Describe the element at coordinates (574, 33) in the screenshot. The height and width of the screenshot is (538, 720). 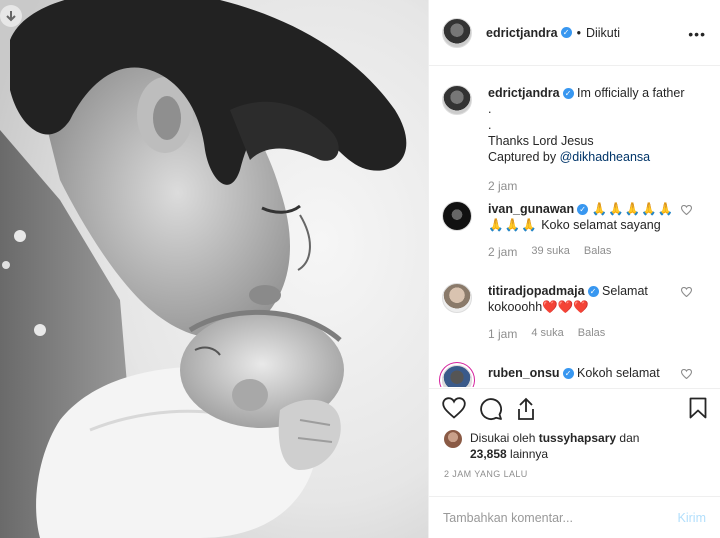
I see `post-header: edrictjandra ✓ • Diikuti •••` at that location.